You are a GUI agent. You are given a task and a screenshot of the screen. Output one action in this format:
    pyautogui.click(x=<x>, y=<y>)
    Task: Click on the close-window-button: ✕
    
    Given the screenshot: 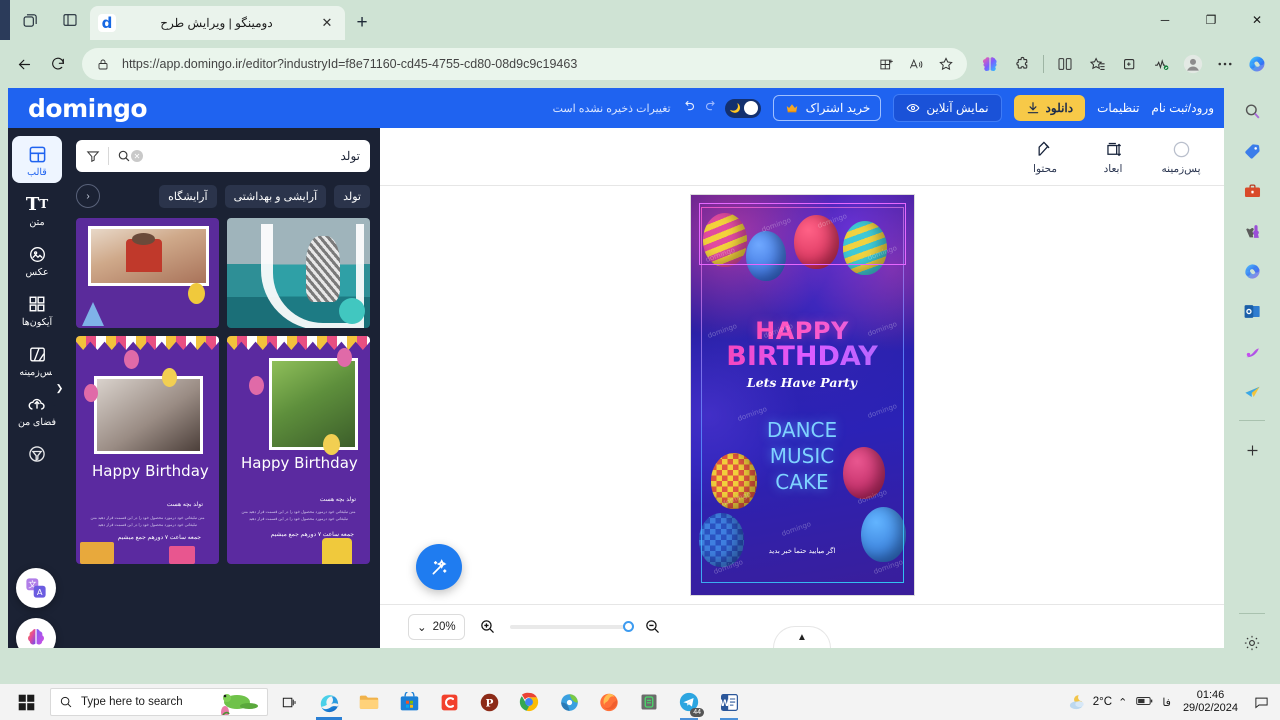 What is the action you would take?
    pyautogui.click(x=1257, y=20)
    